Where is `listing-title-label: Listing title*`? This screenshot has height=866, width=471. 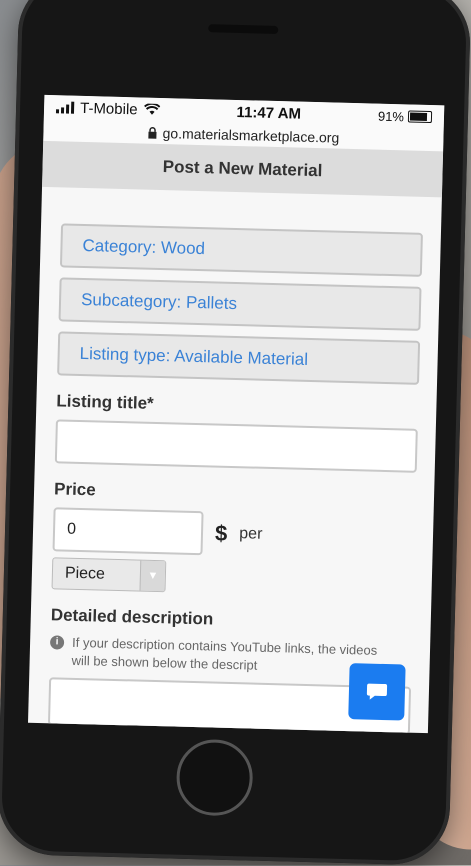
listing-title-label: Listing title* is located at coordinates (105, 402).